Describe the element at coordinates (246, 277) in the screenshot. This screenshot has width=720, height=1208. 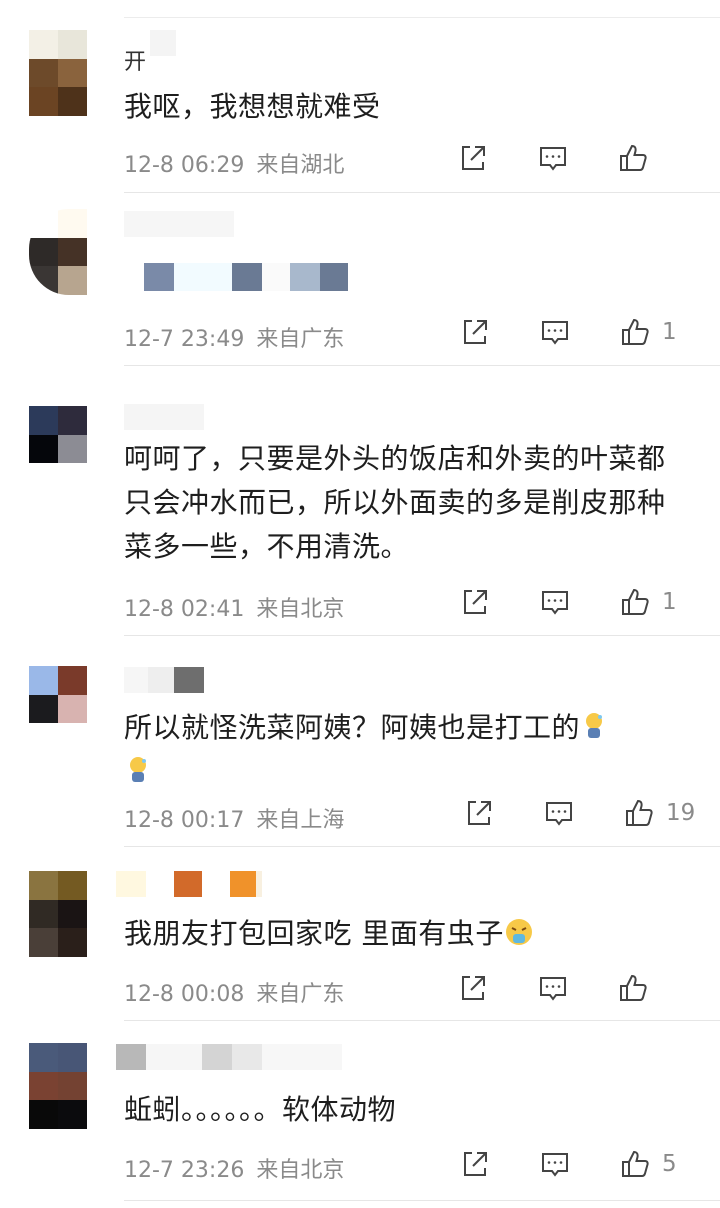
I see `comment-text-blur` at that location.